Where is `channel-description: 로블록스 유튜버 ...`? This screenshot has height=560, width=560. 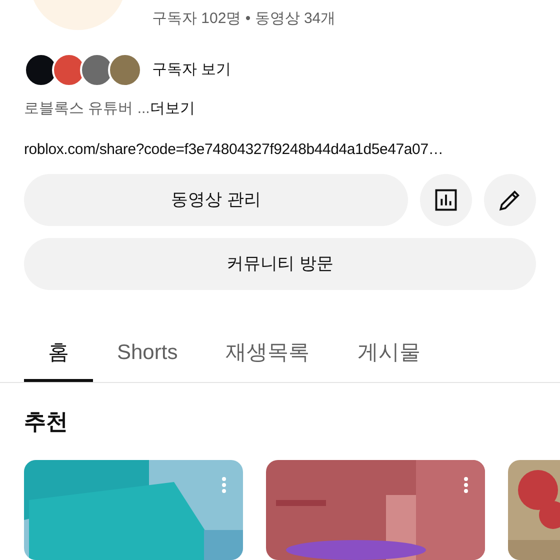 channel-description: 로블록스 유튜버 ... is located at coordinates (87, 109).